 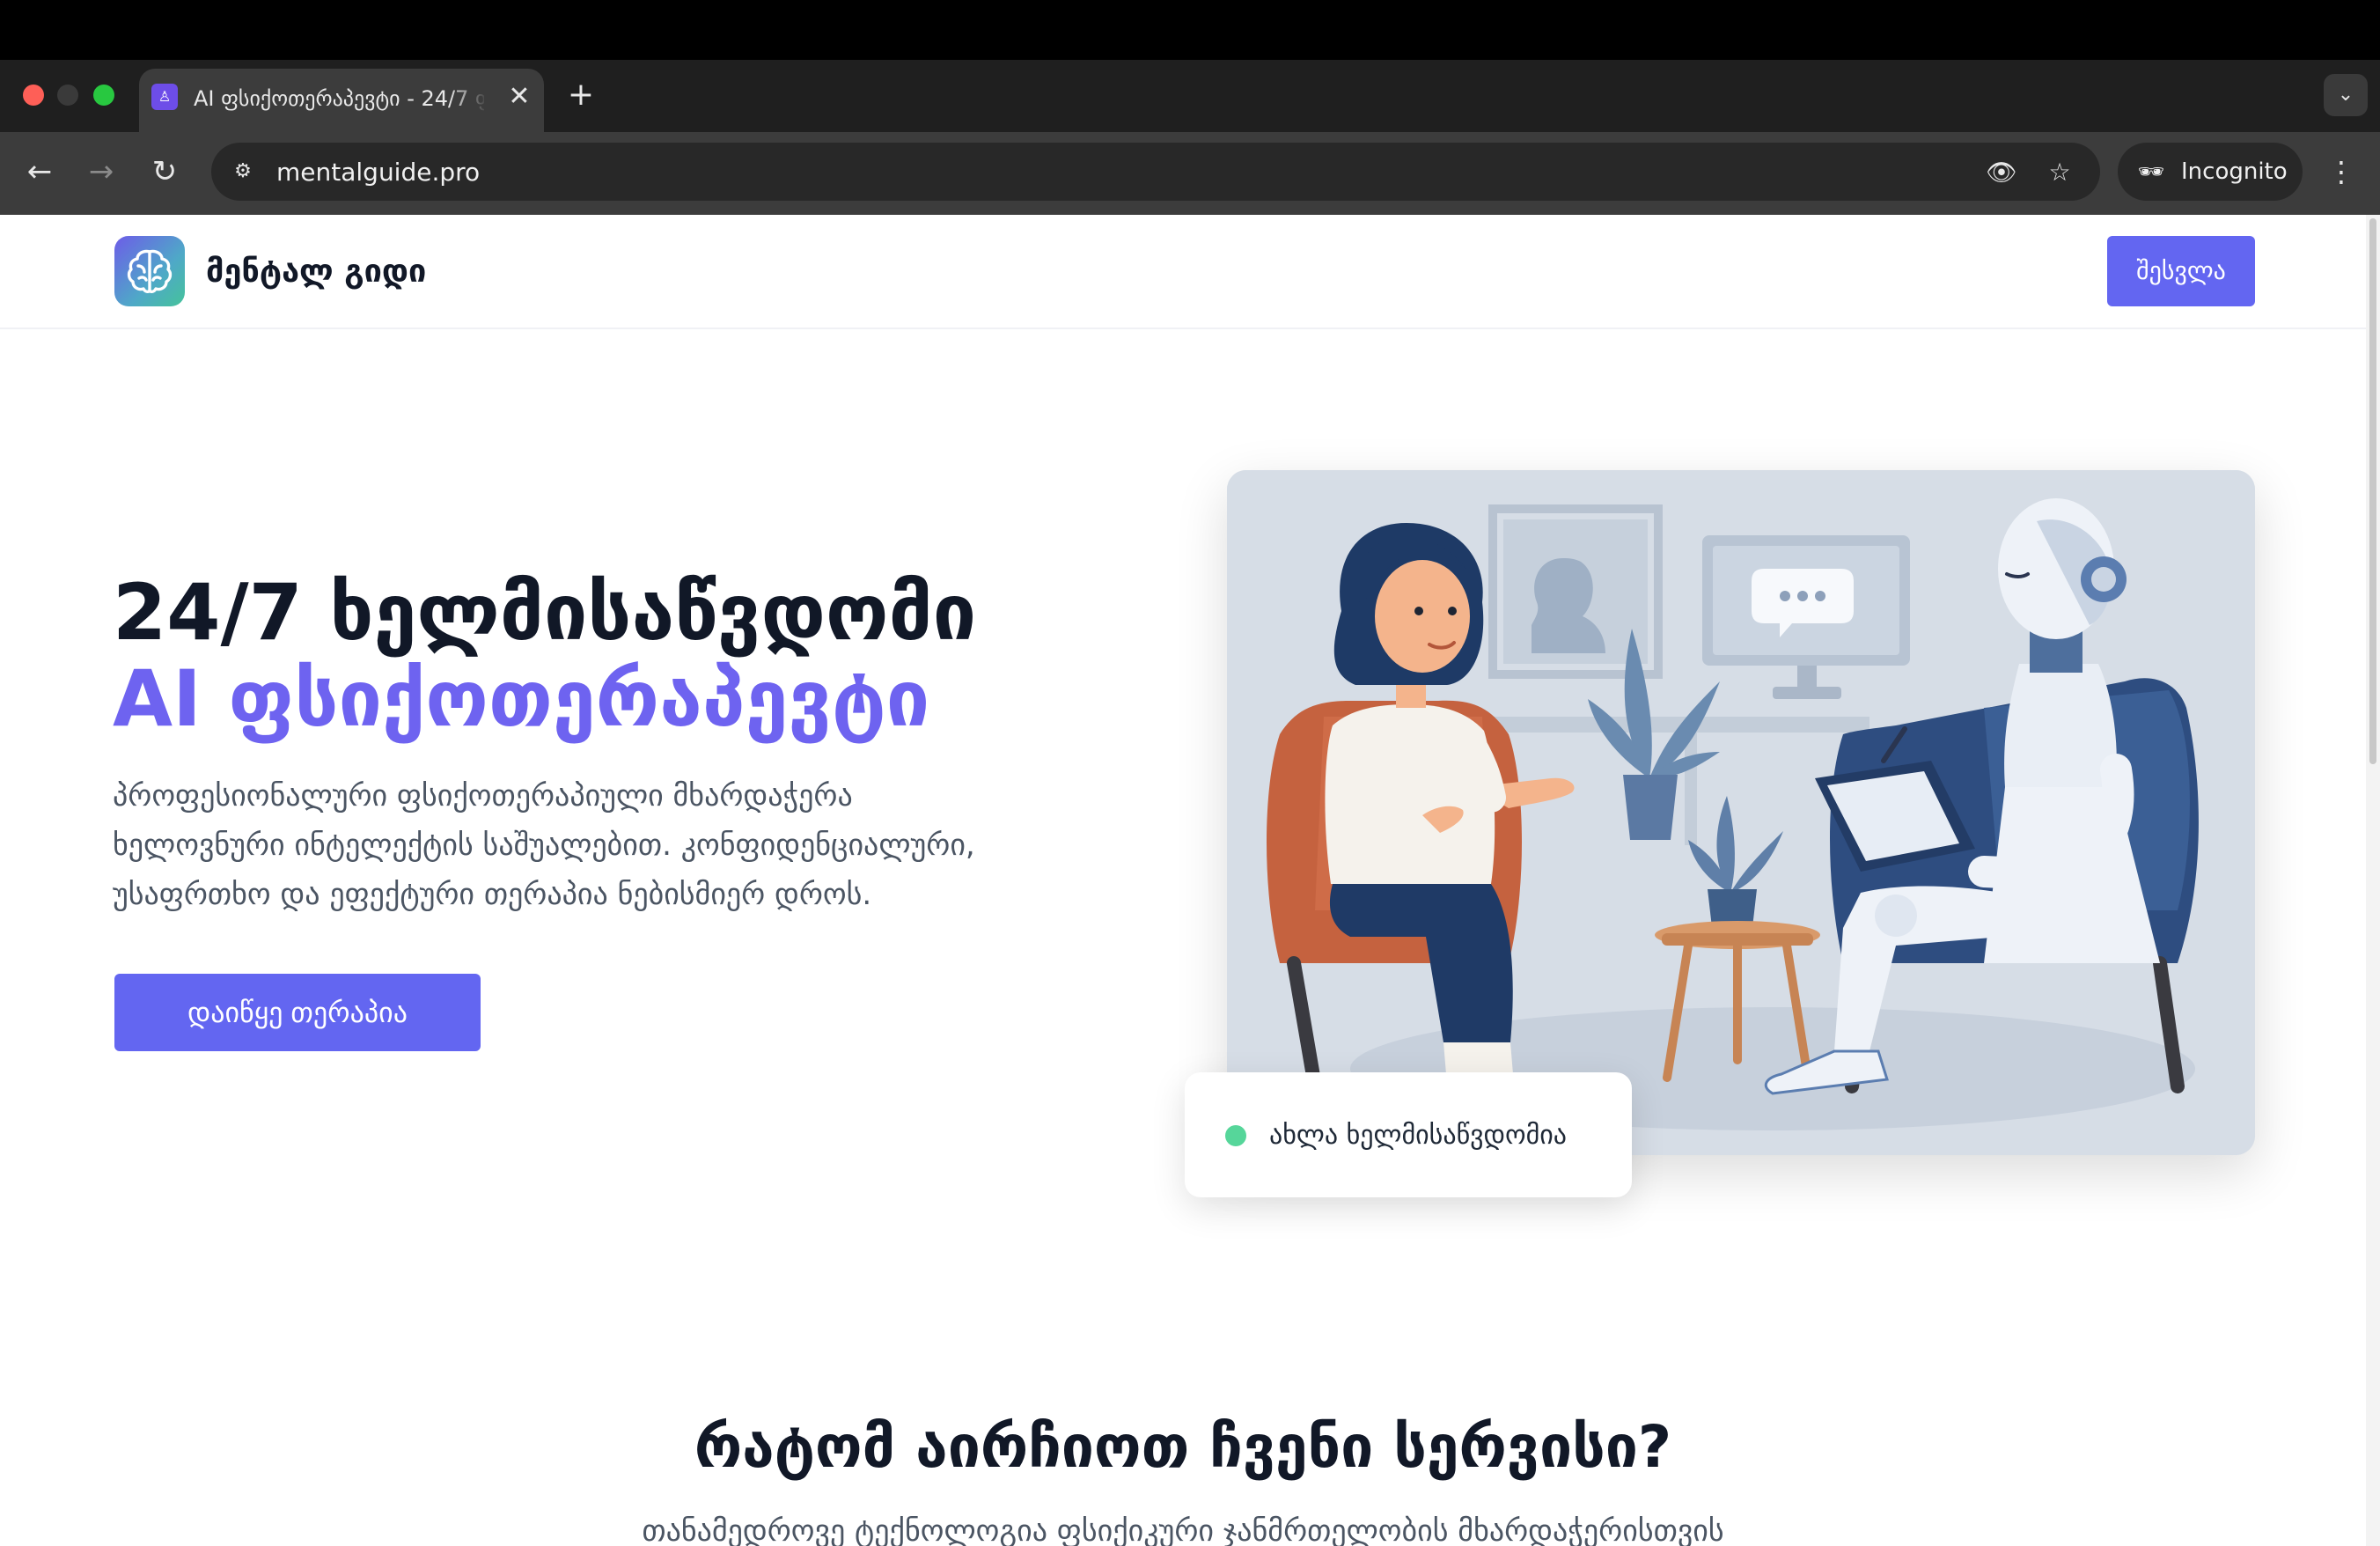 I want to click on tab-search-icon: ⌄, so click(x=2346, y=95).